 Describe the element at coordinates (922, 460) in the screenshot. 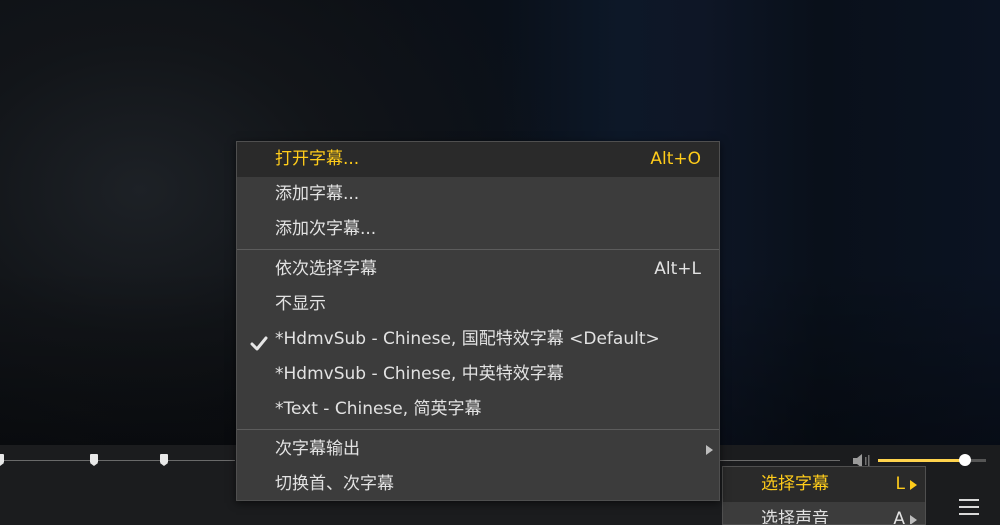

I see `volume-level` at that location.